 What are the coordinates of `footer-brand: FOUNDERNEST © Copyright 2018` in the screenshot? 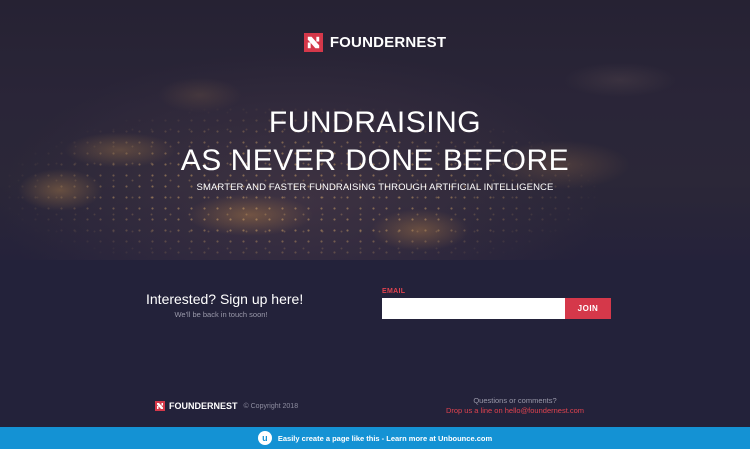 It's located at (226, 406).